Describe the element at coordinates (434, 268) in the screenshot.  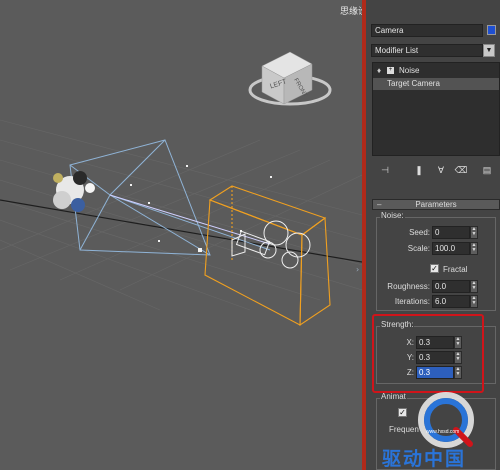
I see `fractal-checkbox: ✓` at that location.